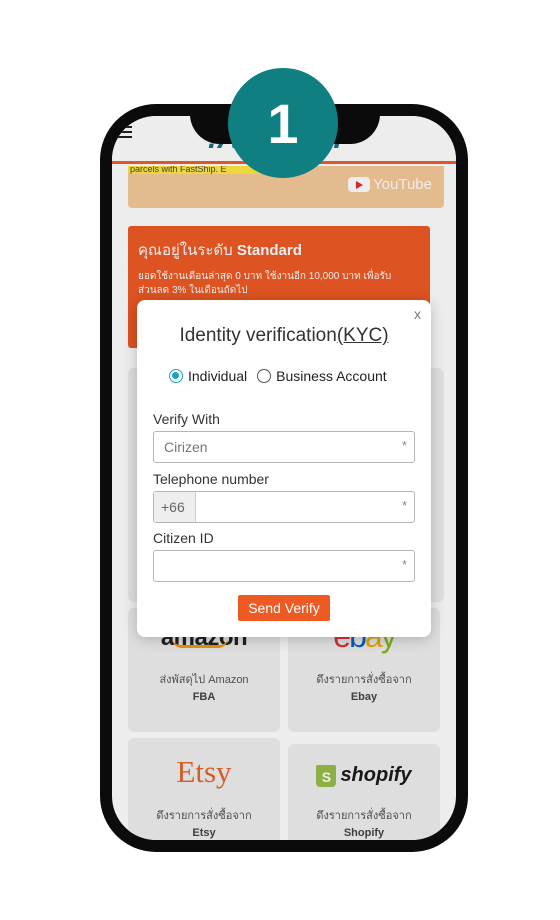 This screenshot has height=920, width=560. Describe the element at coordinates (264, 376) in the screenshot. I see `radio-business-account` at that location.